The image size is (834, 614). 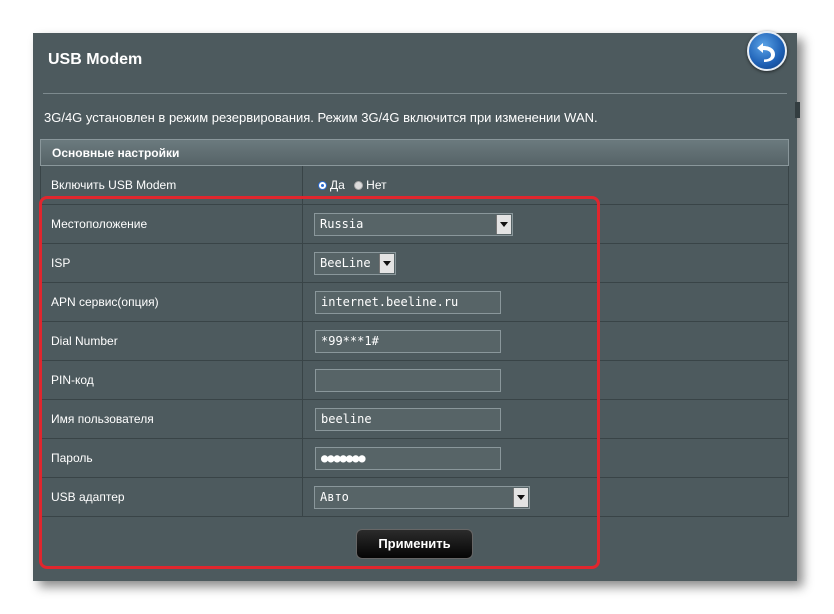 What do you see at coordinates (95, 60) in the screenshot?
I see `page-title: USB Modem` at bounding box center [95, 60].